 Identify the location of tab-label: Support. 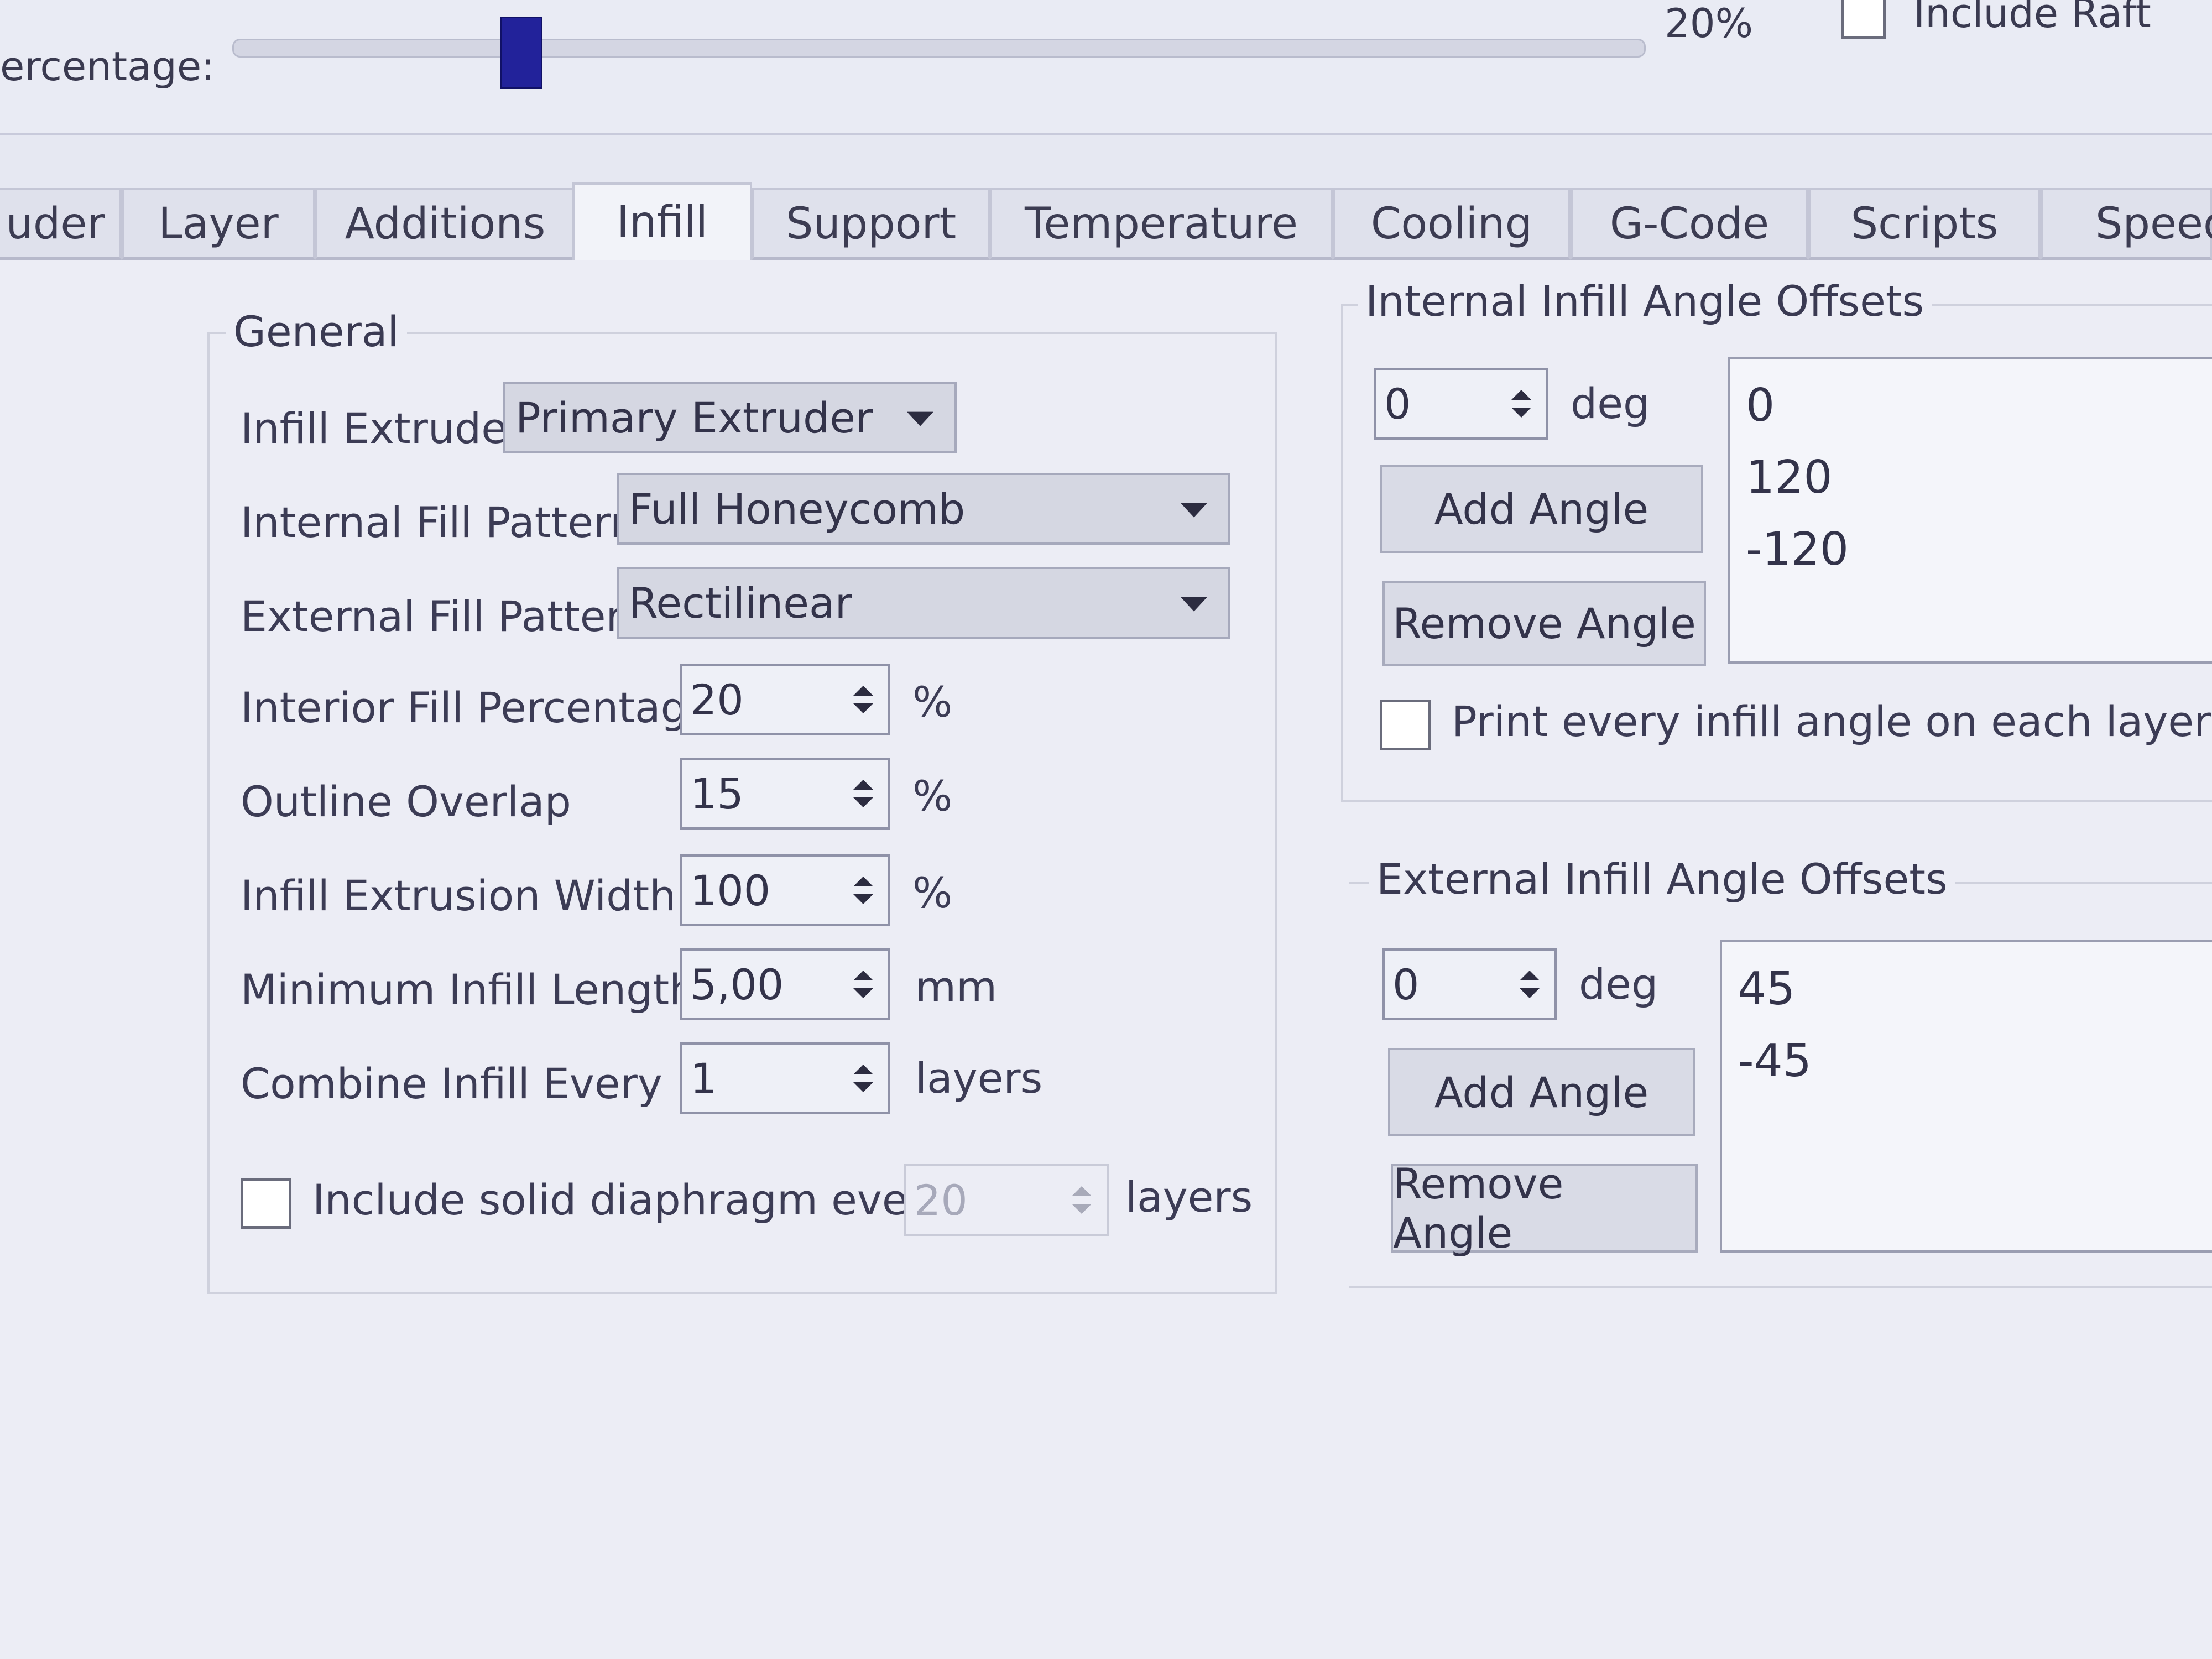
(871, 224).